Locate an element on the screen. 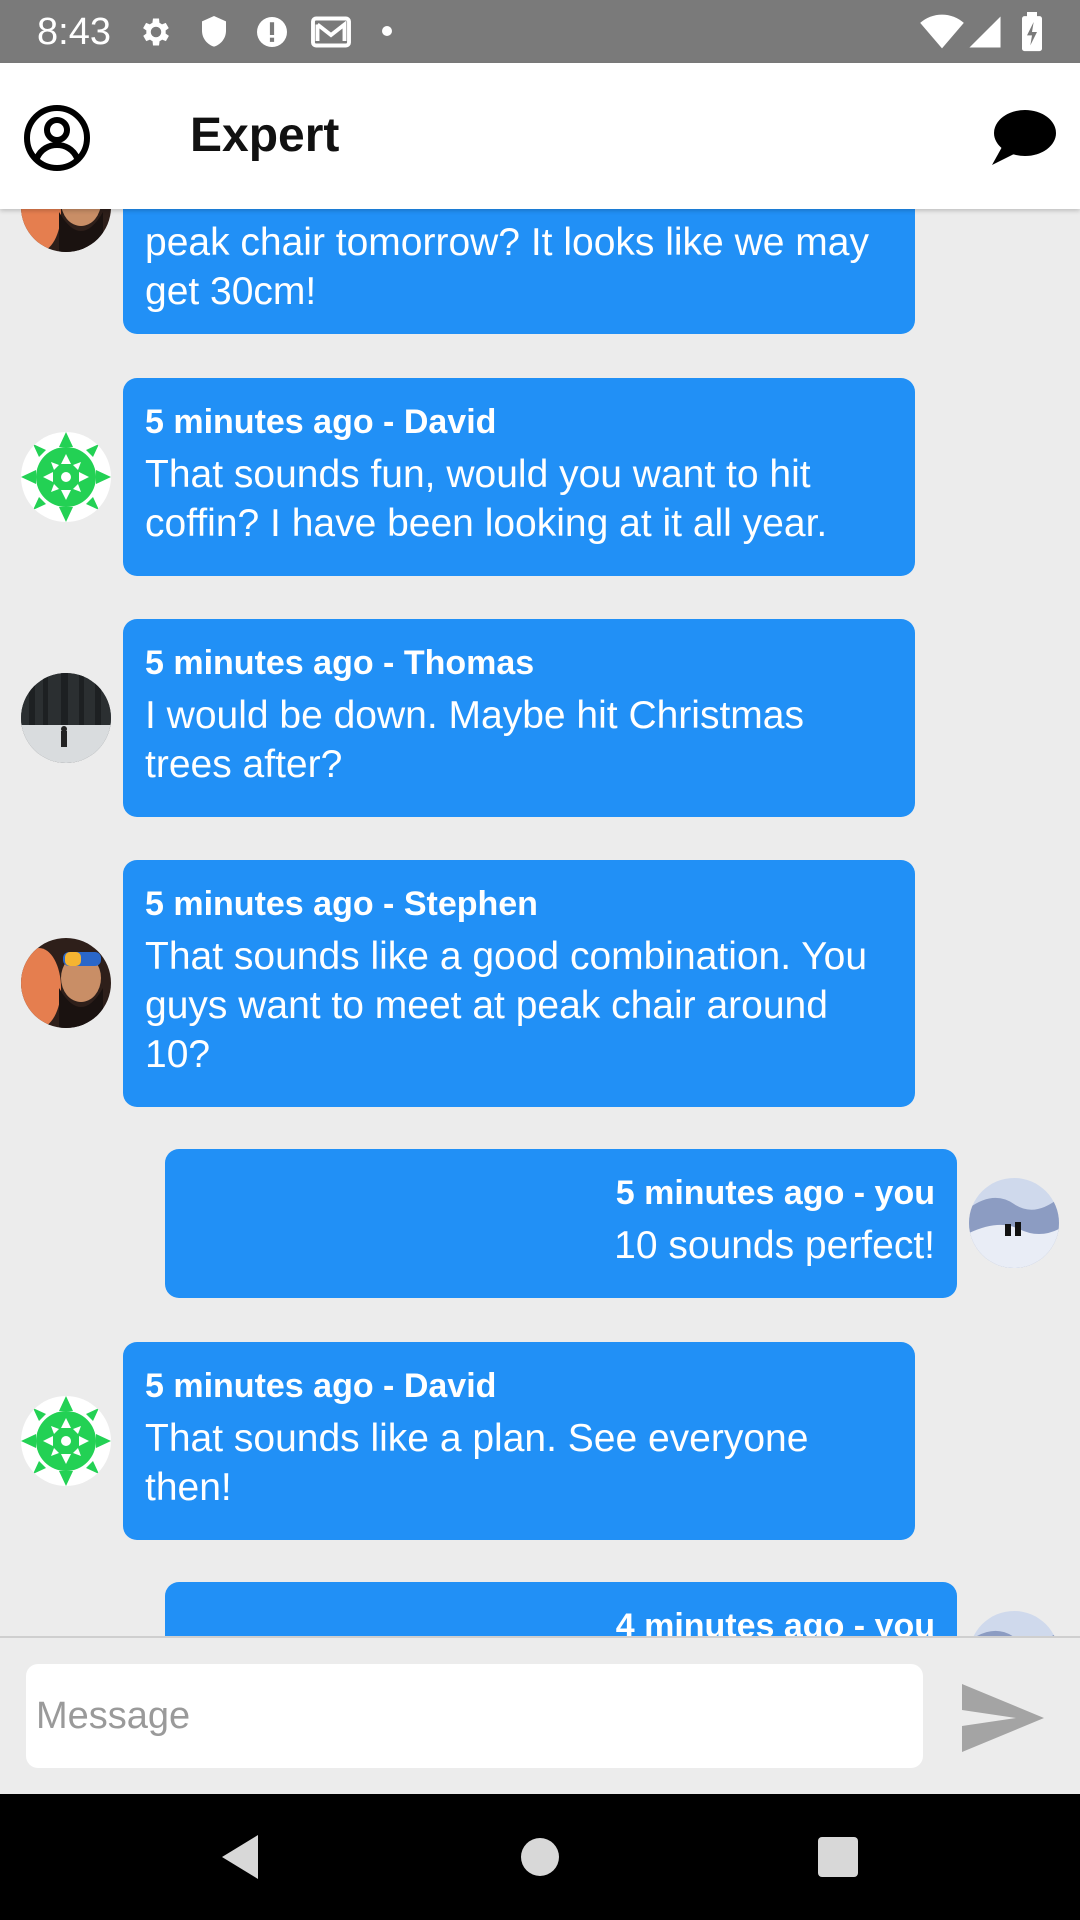  message-bubble: 5 minutes ago - you 10 sounds perfect! is located at coordinates (561, 1223).